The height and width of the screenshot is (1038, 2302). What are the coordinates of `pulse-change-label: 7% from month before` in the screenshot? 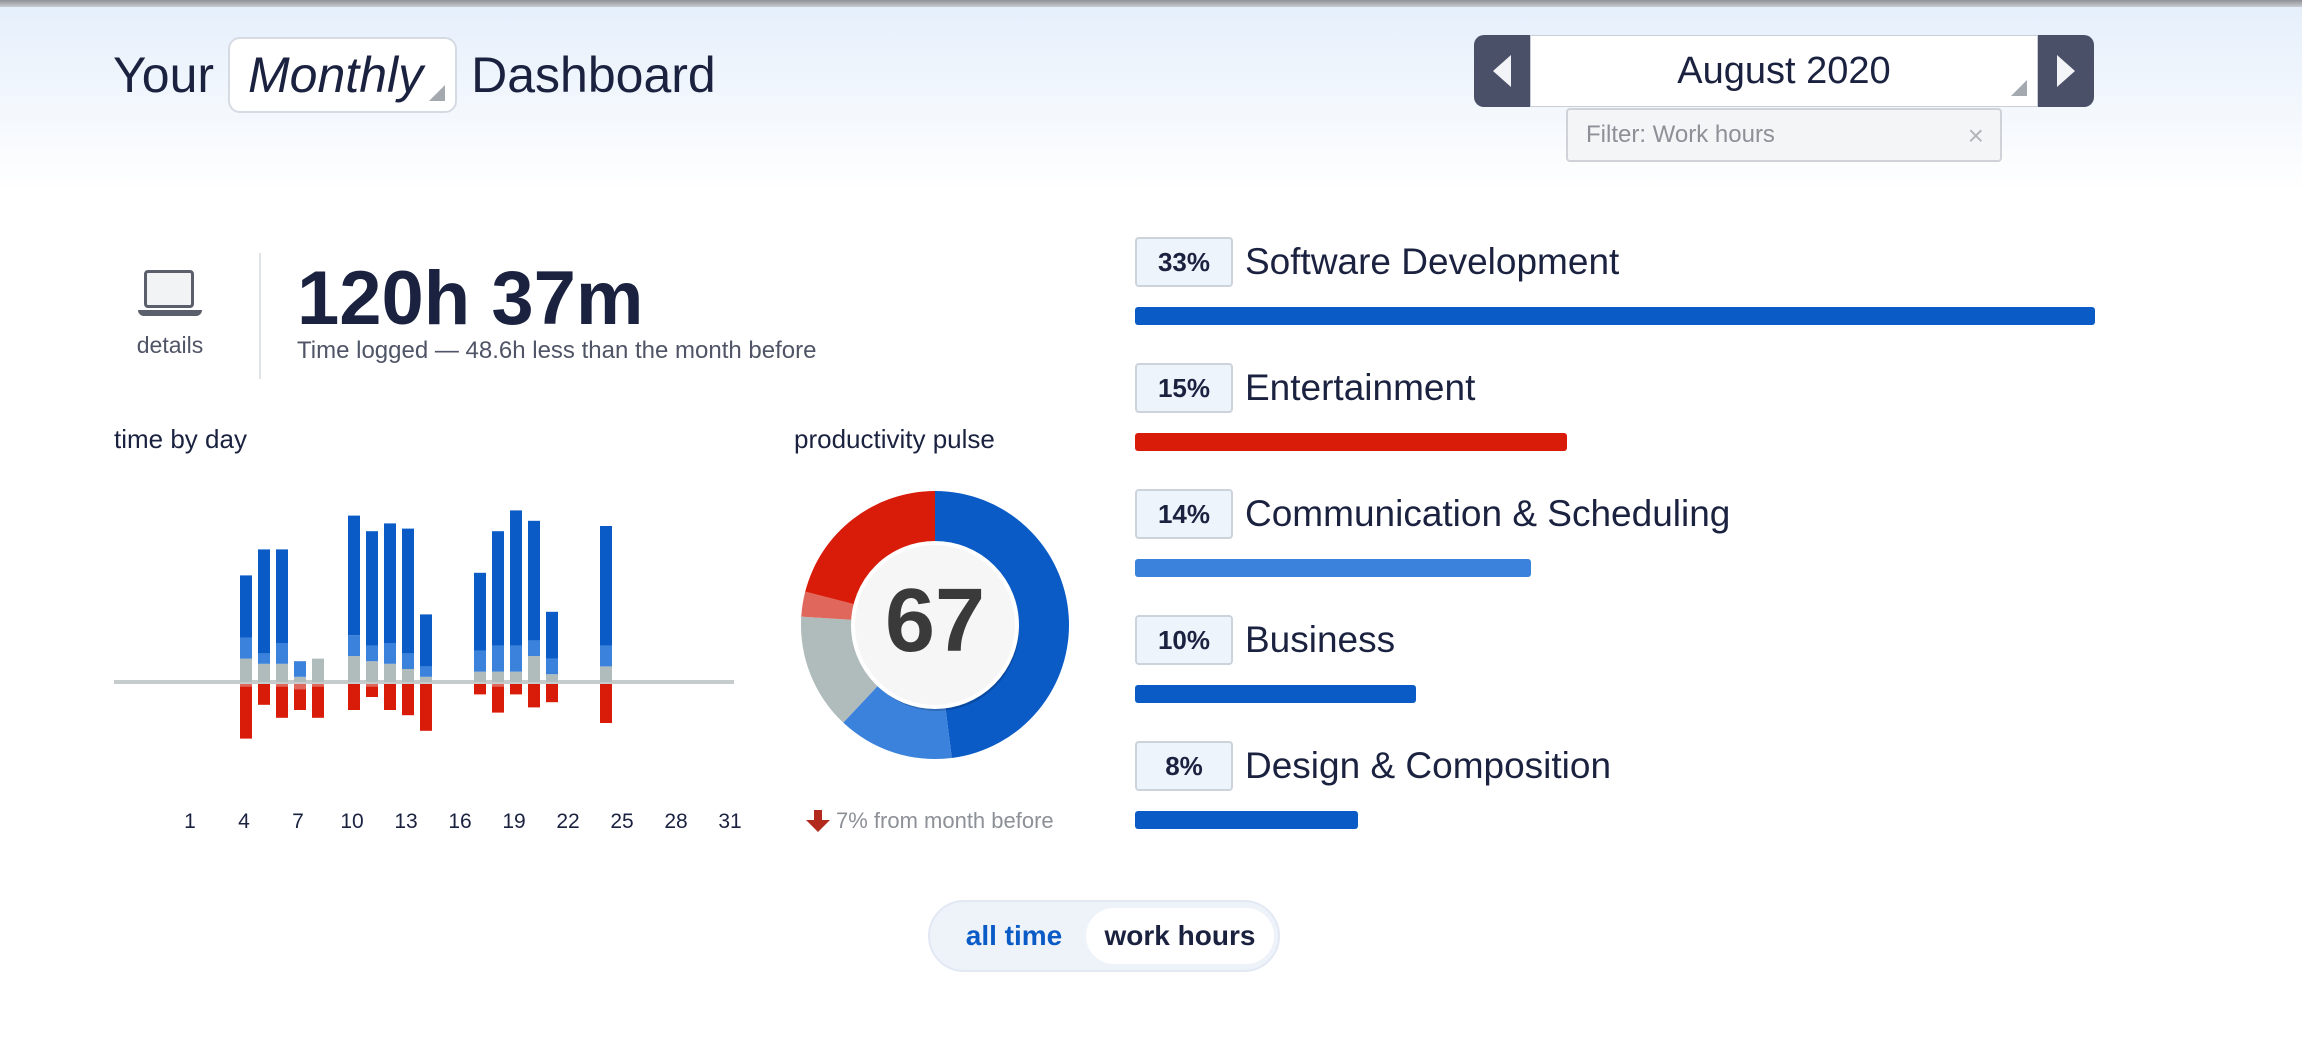 It's located at (945, 820).